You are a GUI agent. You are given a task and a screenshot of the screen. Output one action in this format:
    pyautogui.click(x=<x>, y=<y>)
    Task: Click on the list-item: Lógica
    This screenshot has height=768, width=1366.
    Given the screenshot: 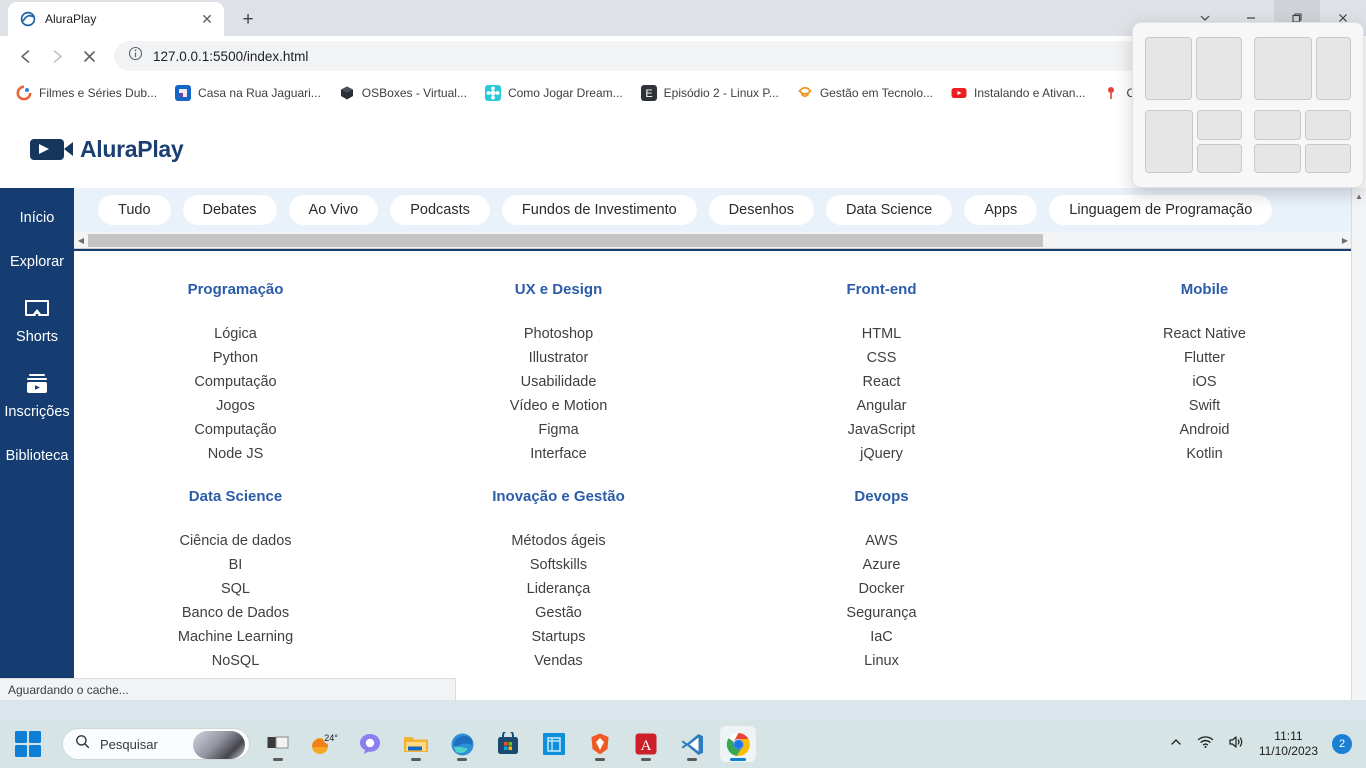 What is the action you would take?
    pyautogui.click(x=235, y=334)
    